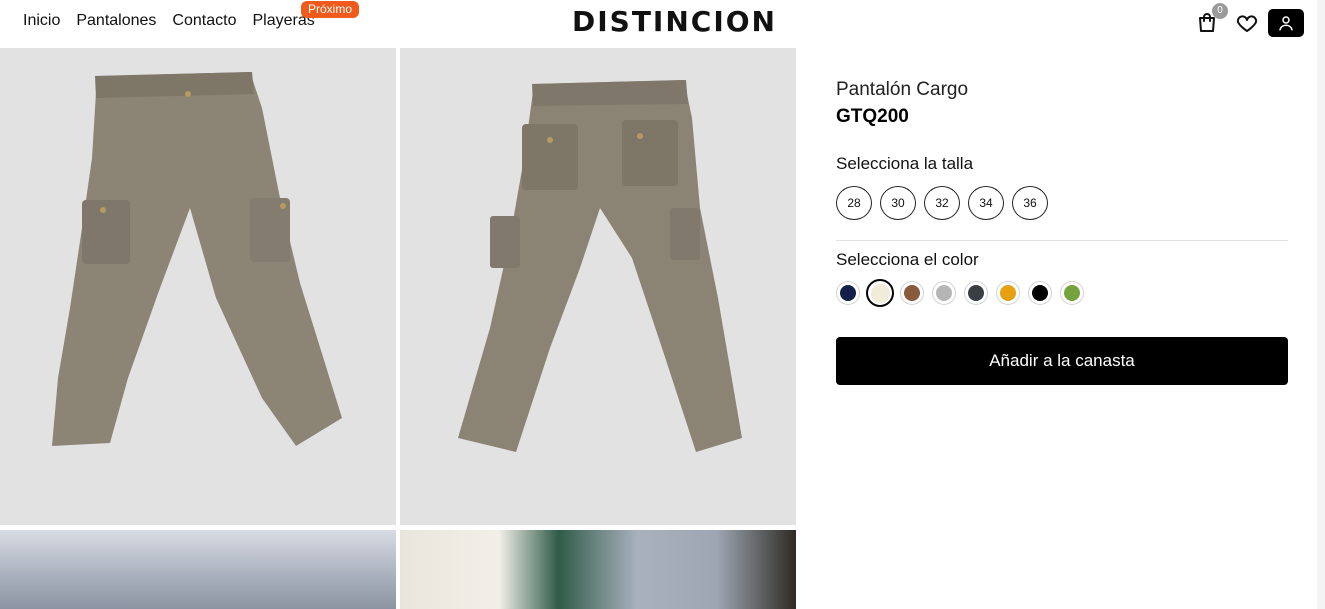 The image size is (1325, 609). Describe the element at coordinates (905, 163) in the screenshot. I see `size-label: Selecciona la talla` at that location.